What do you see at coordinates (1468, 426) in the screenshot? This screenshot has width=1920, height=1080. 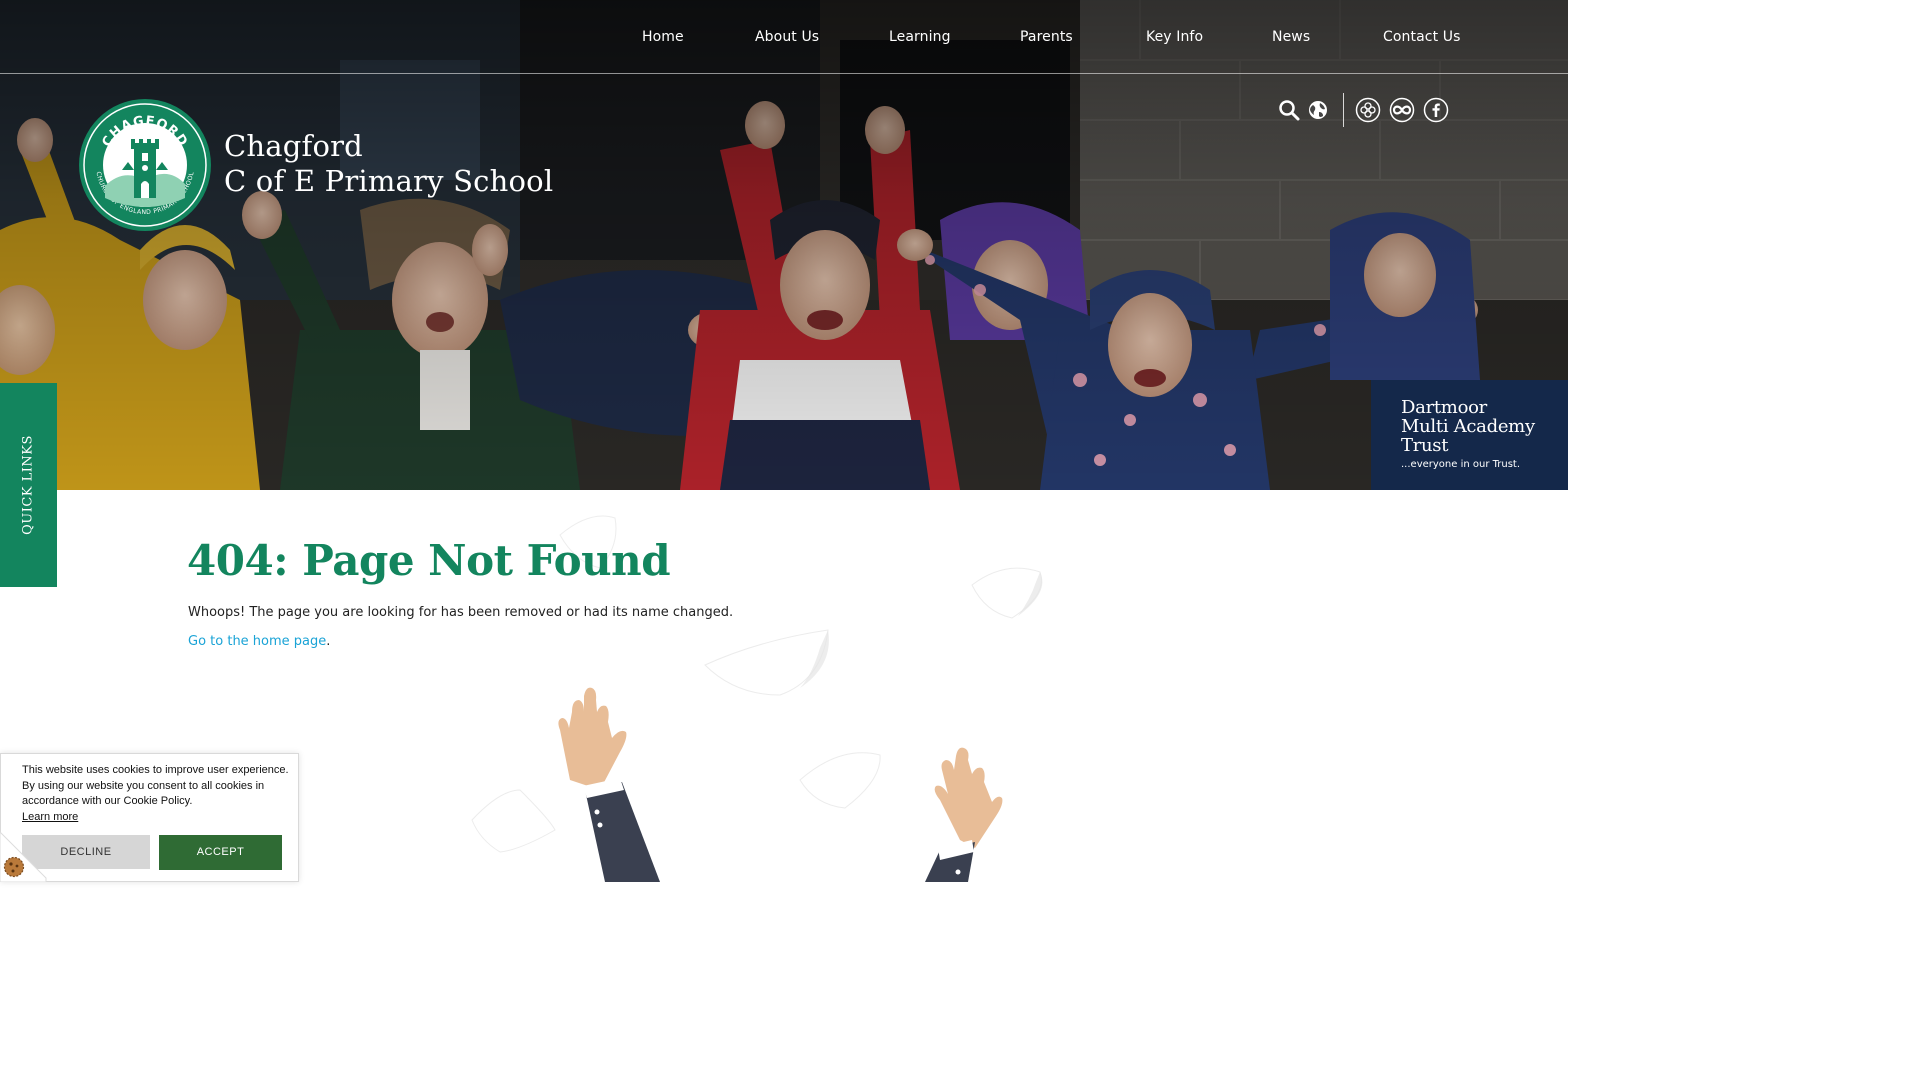 I see `trust-name: Dartmoor Multi Academy Trust` at bounding box center [1468, 426].